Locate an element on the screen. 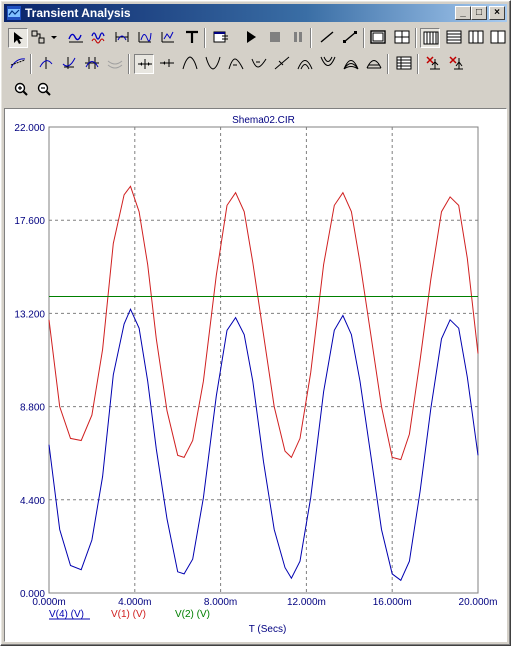  y-tick-label: 17.600 is located at coordinates (29, 221).